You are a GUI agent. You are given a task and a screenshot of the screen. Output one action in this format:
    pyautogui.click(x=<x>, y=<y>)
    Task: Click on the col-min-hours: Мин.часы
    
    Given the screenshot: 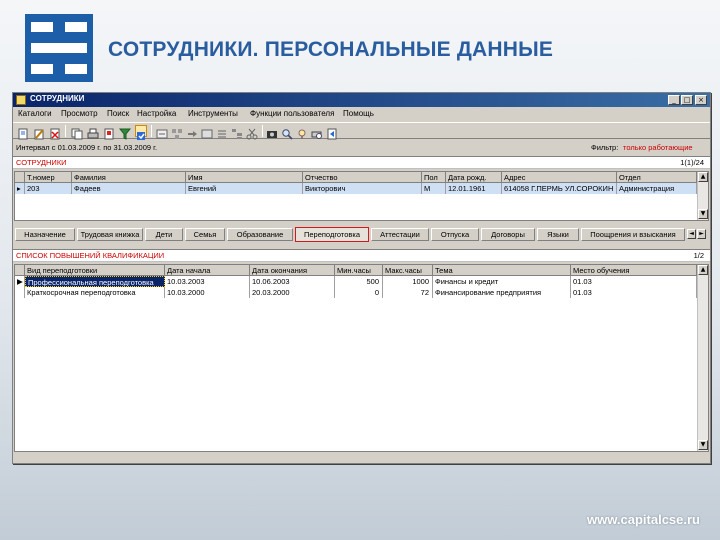 What is the action you would take?
    pyautogui.click(x=359, y=270)
    